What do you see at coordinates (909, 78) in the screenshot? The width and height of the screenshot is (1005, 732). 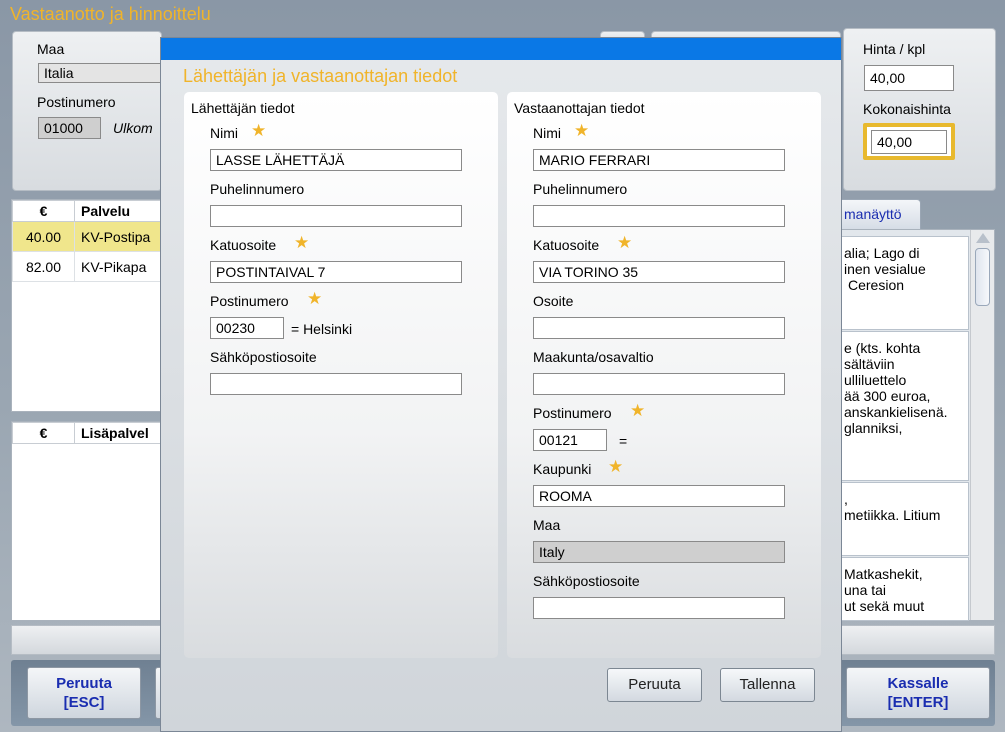 I see `unit-price-field: 40,00` at bounding box center [909, 78].